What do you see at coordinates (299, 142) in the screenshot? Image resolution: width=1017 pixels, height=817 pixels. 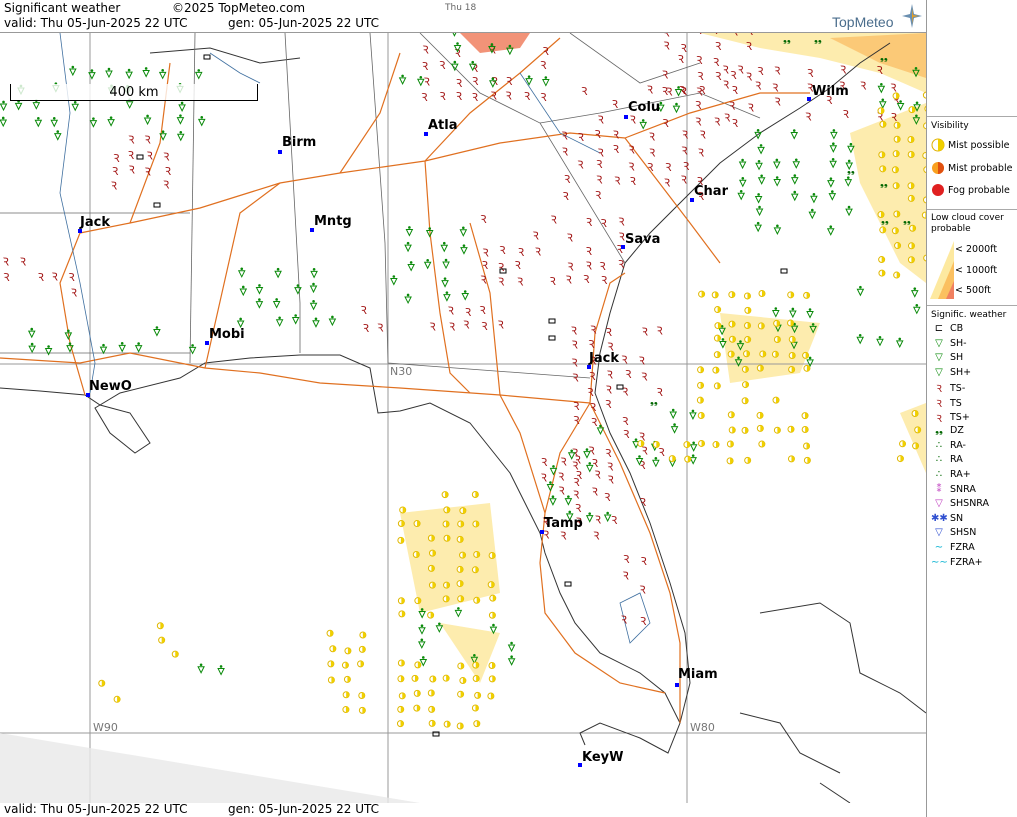 I see `city-birm: Birm` at bounding box center [299, 142].